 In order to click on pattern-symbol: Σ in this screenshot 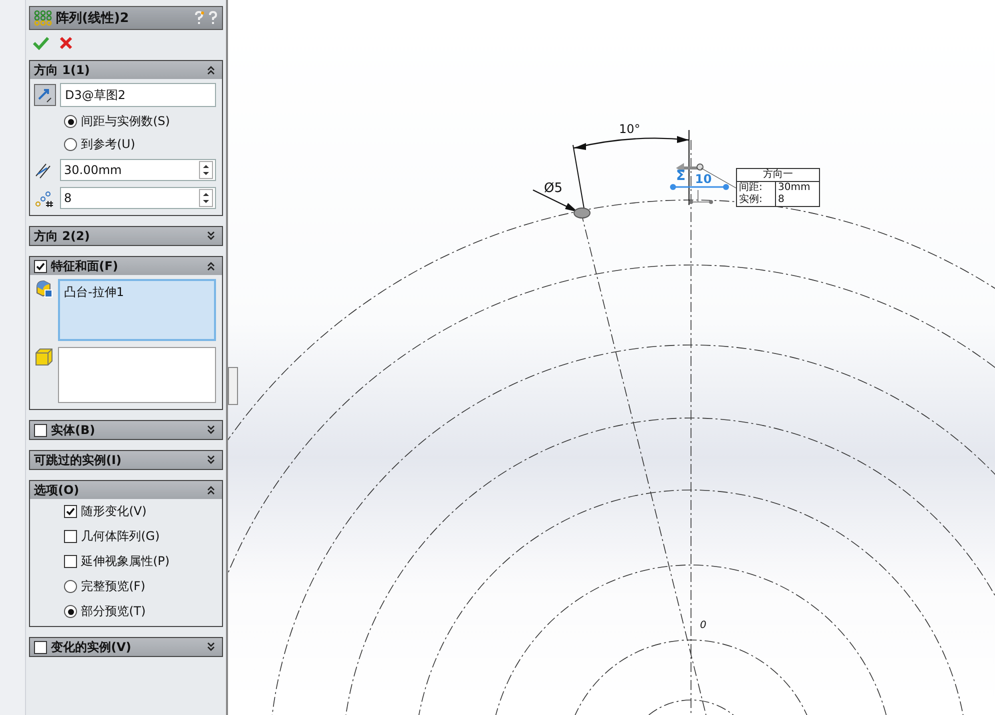, I will do `click(681, 176)`.